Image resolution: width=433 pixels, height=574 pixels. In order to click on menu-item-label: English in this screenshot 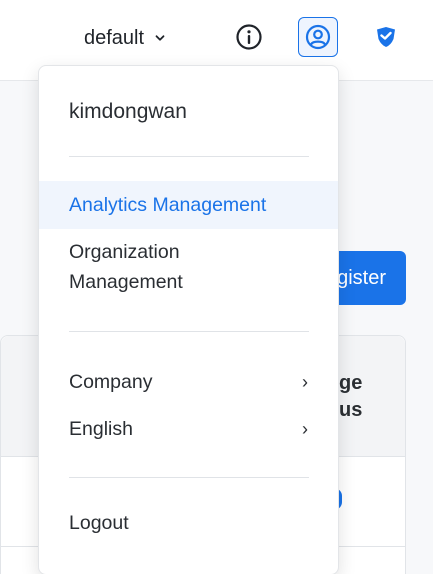, I will do `click(101, 429)`.